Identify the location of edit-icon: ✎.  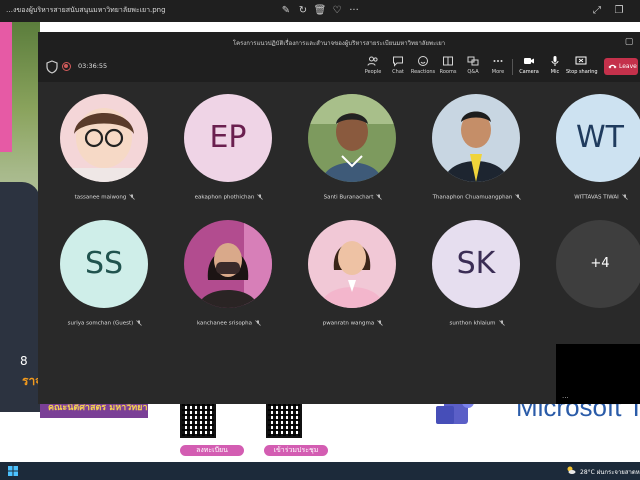
(286, 11).